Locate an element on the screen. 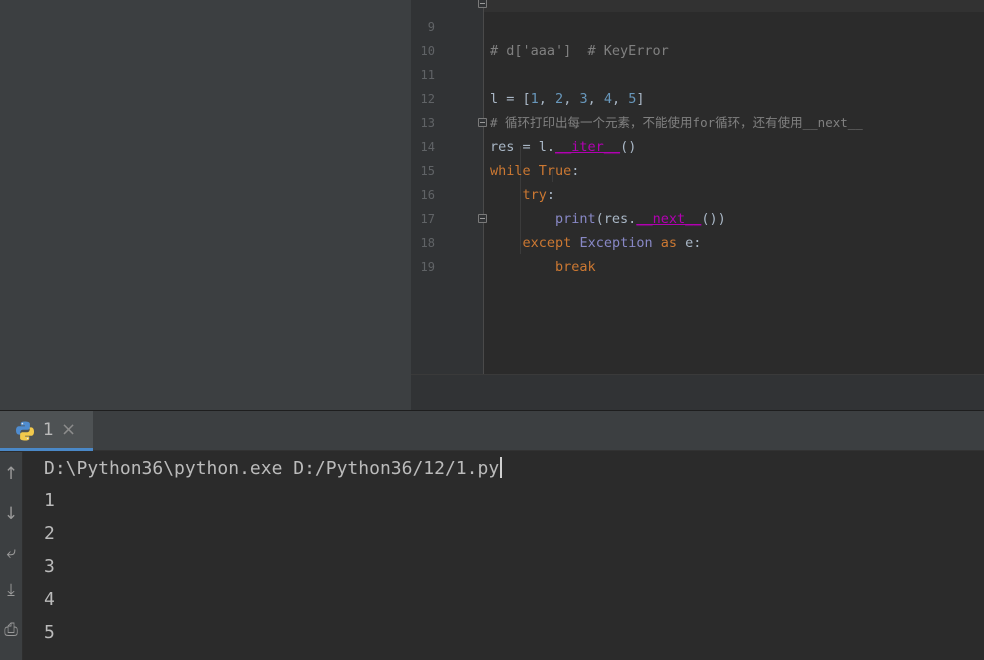  code-line: 15 try: is located at coordinates (697, 169).